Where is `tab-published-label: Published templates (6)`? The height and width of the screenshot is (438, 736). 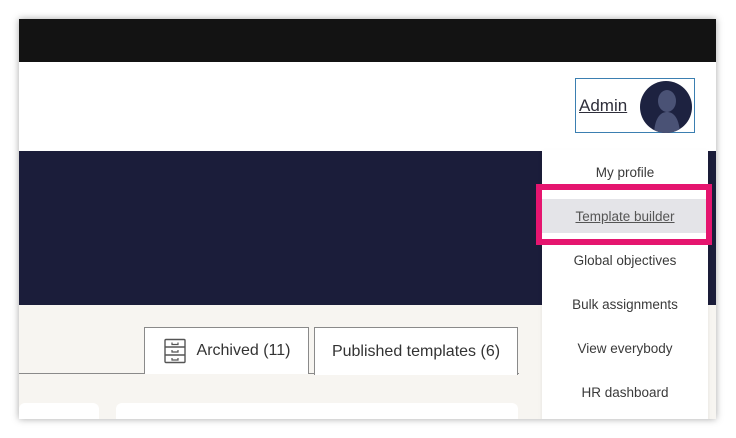 tab-published-label: Published templates (6) is located at coordinates (416, 351).